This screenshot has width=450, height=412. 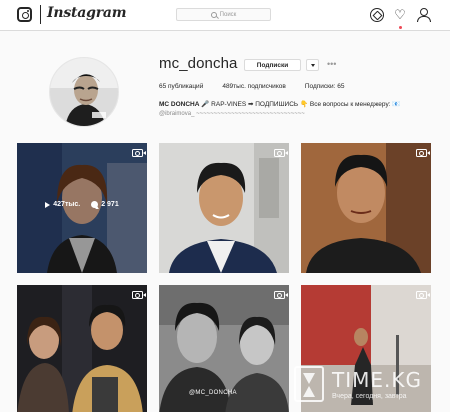 I want to click on post-tile-1: 427тыс. 2 971, so click(x=82, y=208).